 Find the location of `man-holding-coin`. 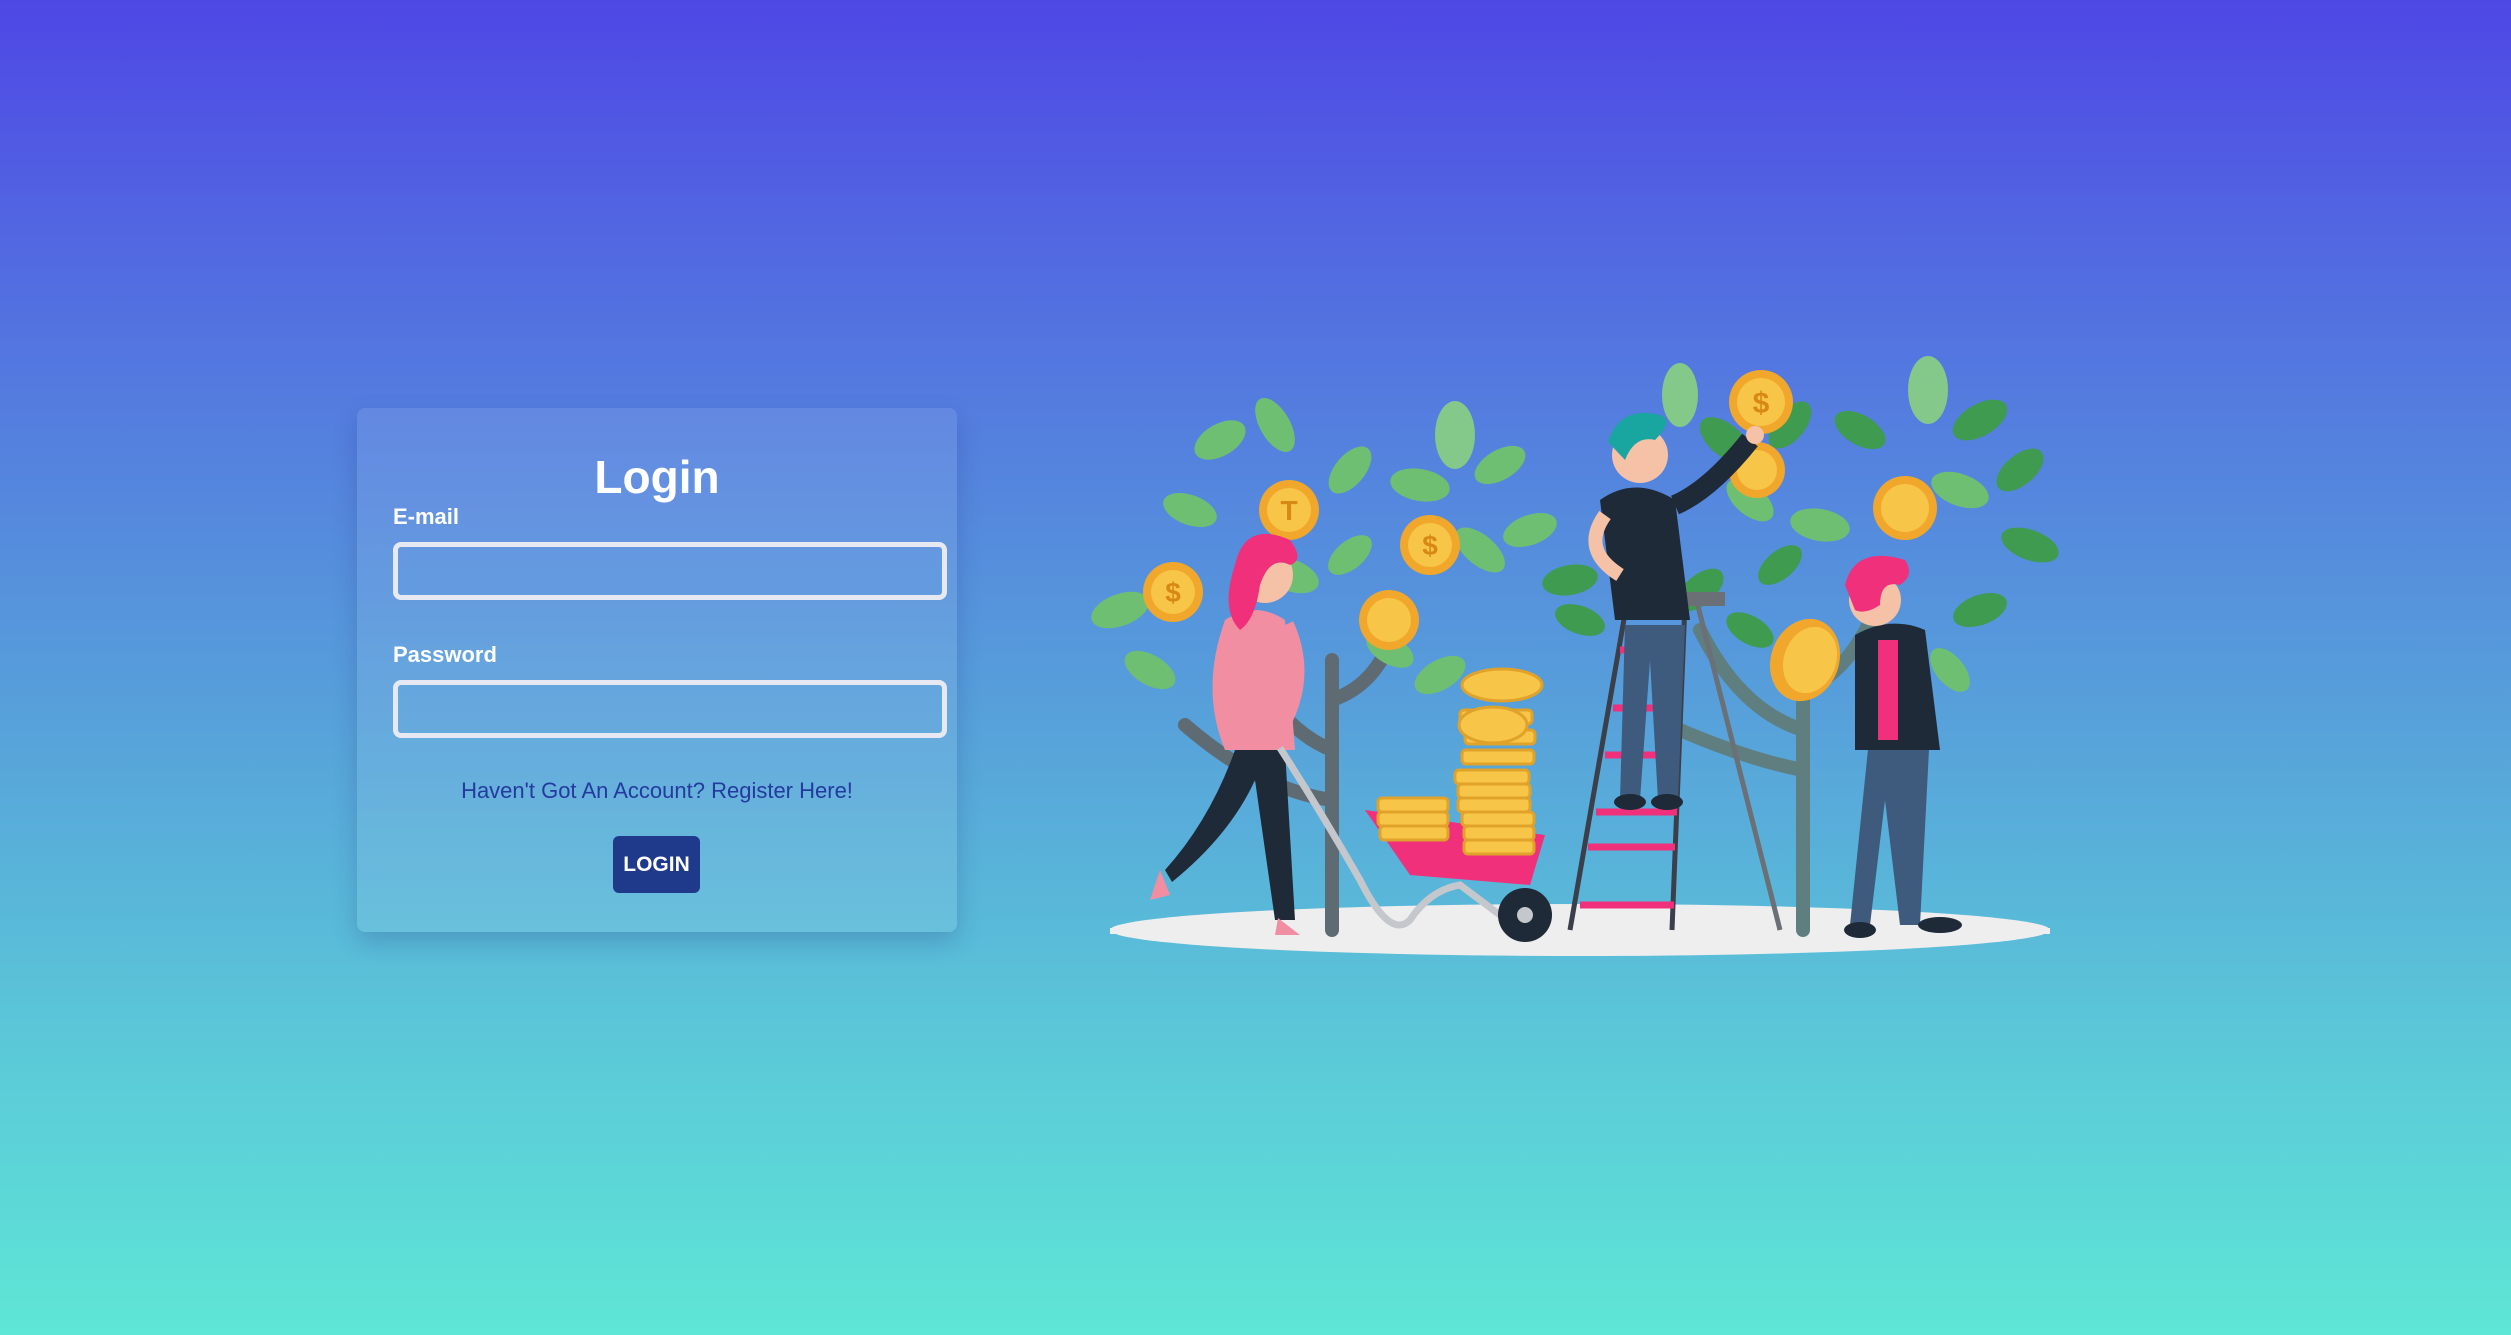

man-holding-coin is located at coordinates (1865, 746).